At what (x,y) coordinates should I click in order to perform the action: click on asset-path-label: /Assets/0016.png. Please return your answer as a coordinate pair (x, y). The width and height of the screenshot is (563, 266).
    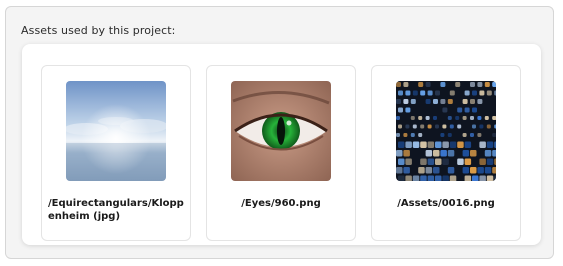
    Looking at the image, I should click on (446, 203).